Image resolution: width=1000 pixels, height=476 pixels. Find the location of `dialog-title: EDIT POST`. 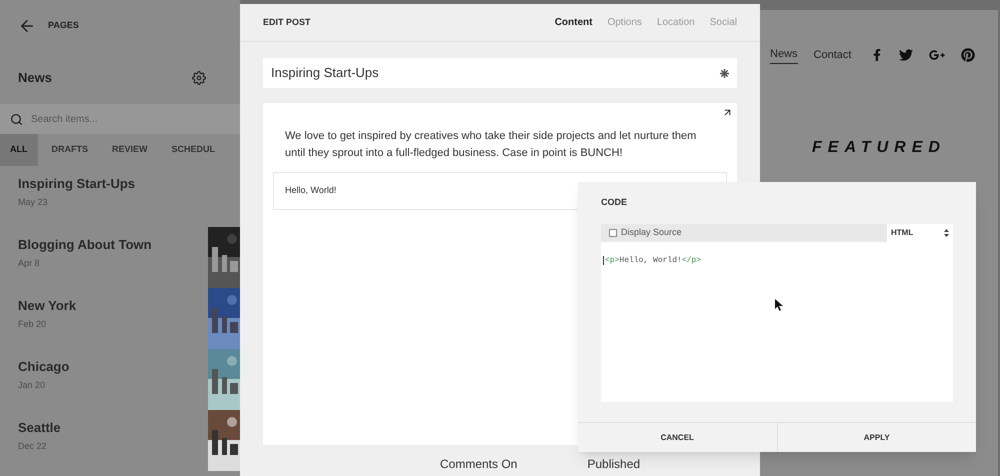

dialog-title: EDIT POST is located at coordinates (287, 22).